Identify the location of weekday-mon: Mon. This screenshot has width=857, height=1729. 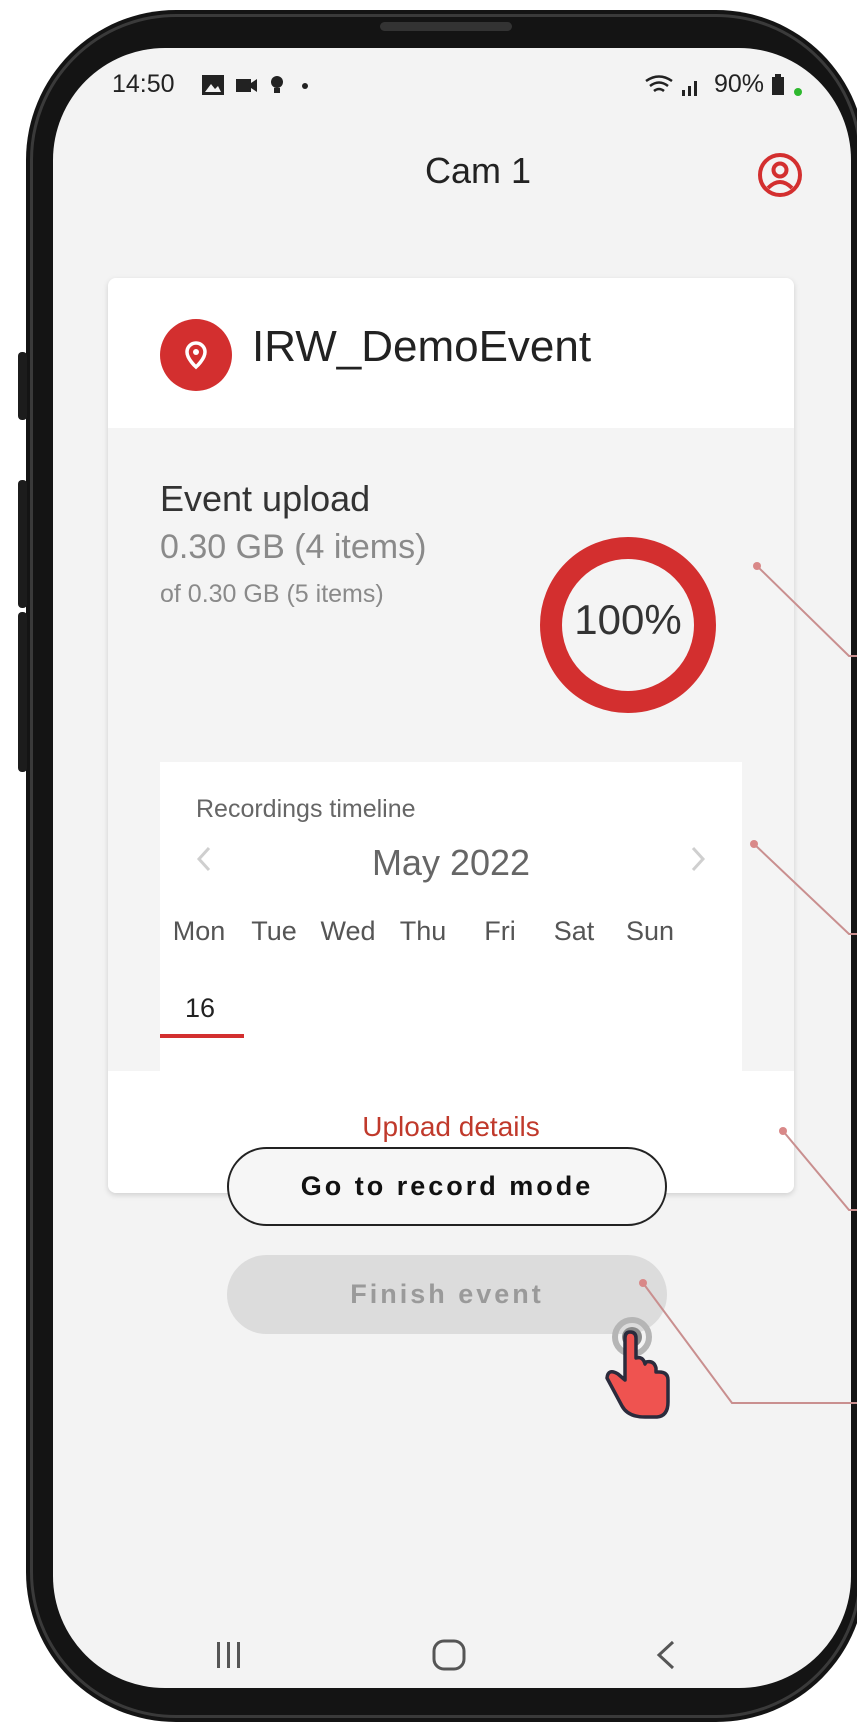
(199, 931).